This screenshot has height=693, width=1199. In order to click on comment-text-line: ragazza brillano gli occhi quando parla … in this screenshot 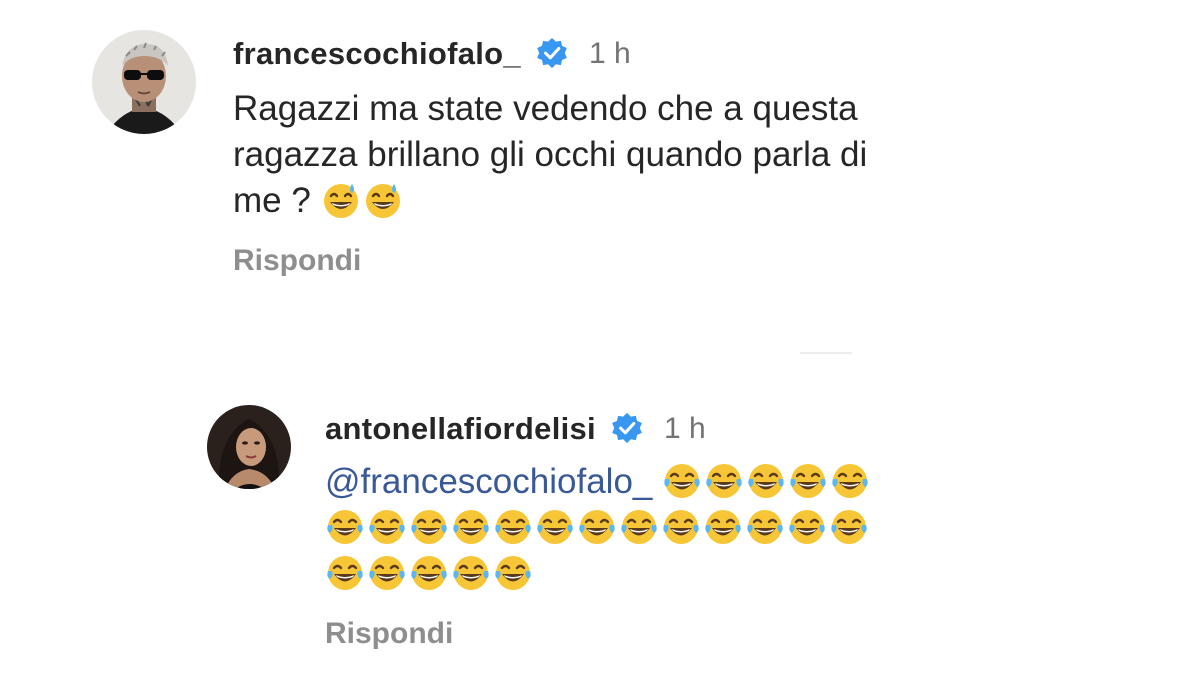, I will do `click(550, 154)`.